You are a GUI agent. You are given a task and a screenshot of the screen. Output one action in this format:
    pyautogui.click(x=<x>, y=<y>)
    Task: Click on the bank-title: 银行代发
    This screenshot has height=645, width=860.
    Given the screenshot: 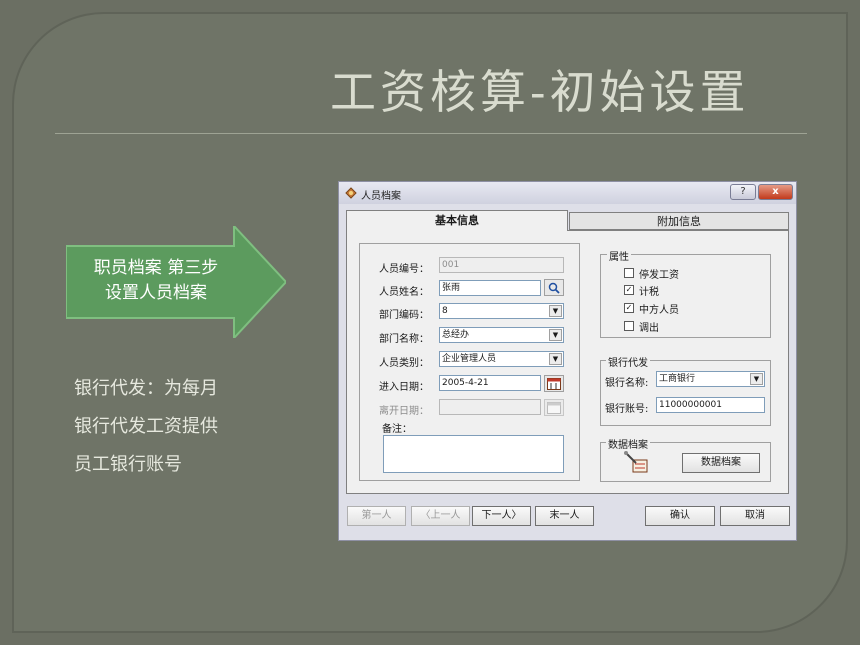 What is the action you would take?
    pyautogui.click(x=628, y=361)
    